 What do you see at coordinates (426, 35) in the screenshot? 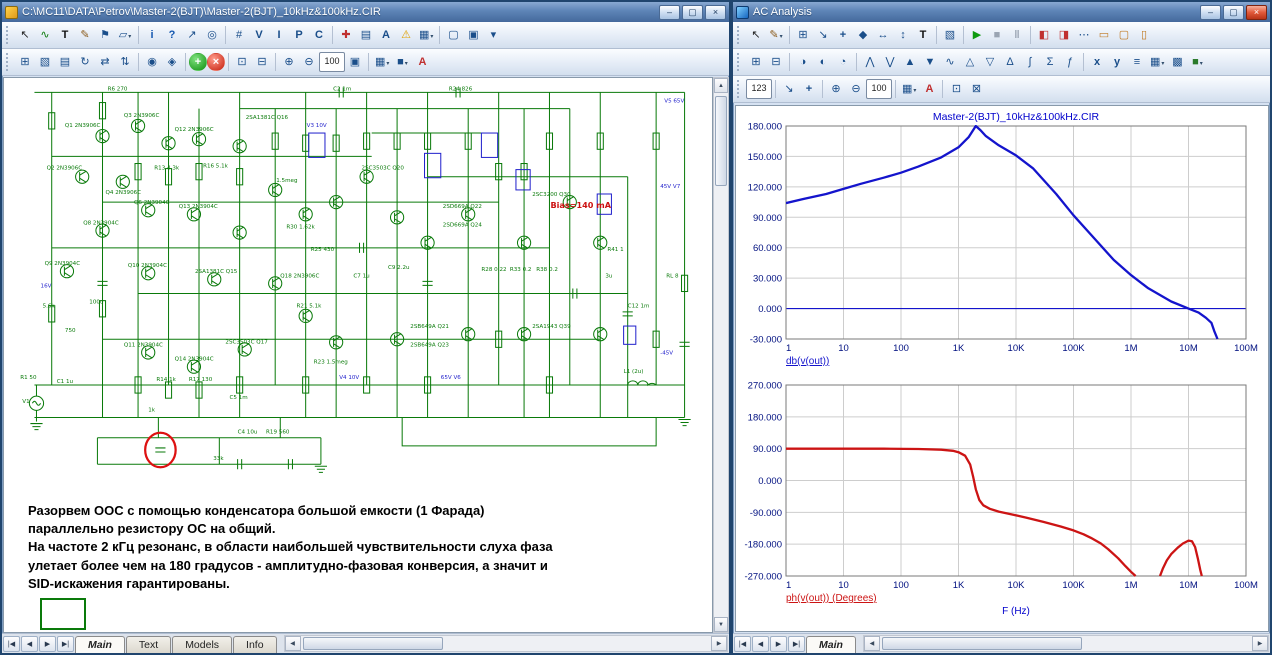
I see `grid-icon: ▦▾` at bounding box center [426, 35].